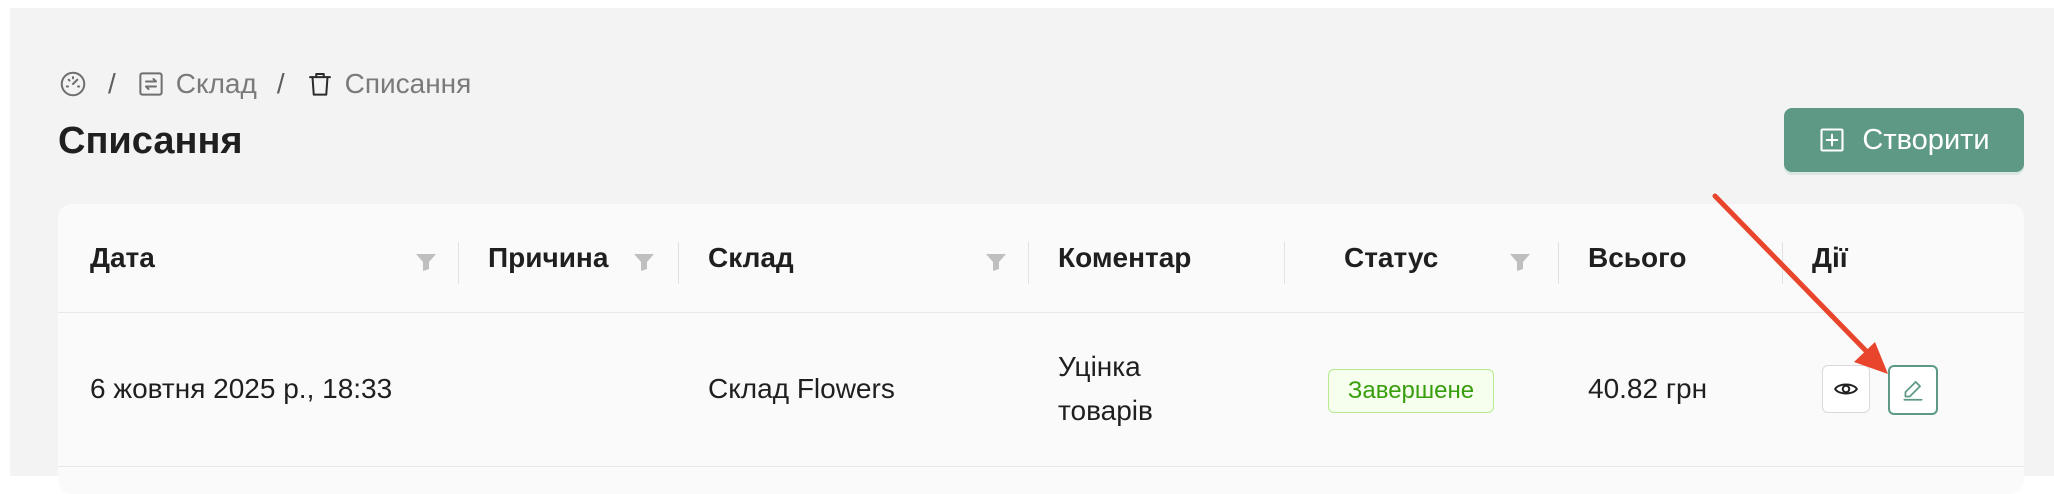  What do you see at coordinates (1832, 140) in the screenshot?
I see `plus-square-icon` at bounding box center [1832, 140].